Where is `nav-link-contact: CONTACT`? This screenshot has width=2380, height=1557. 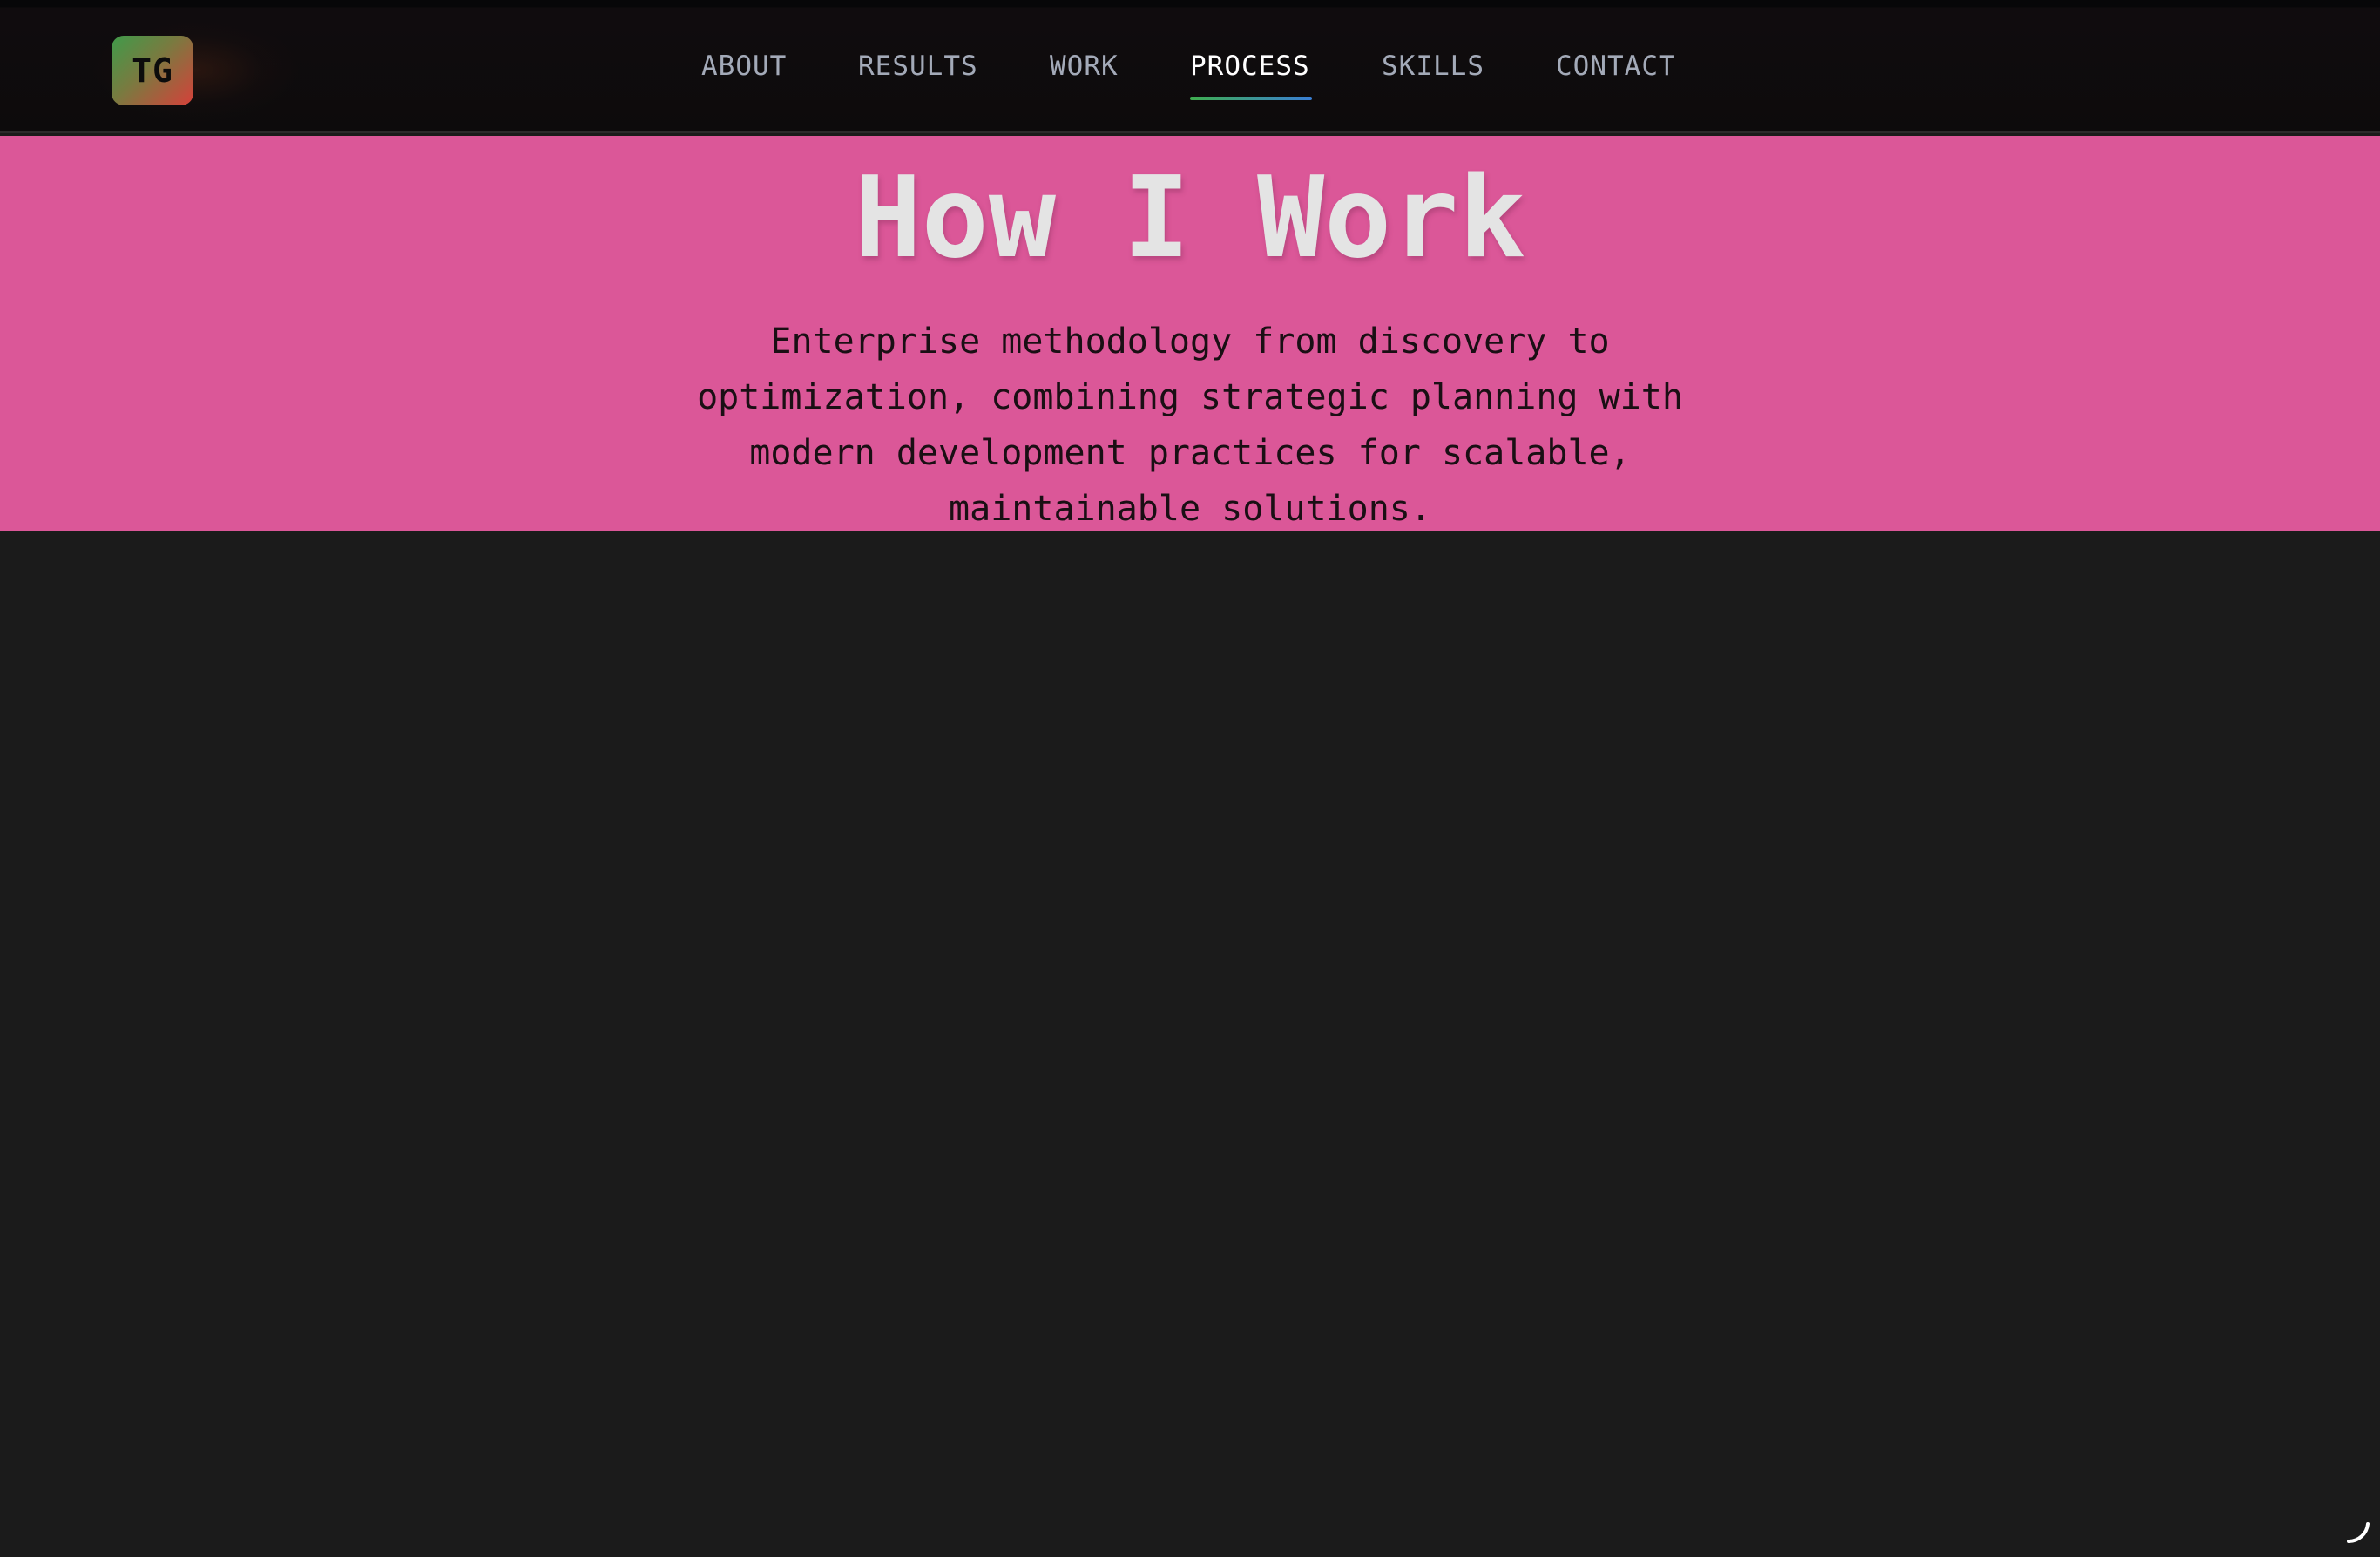 nav-link-contact: CONTACT is located at coordinates (1616, 66).